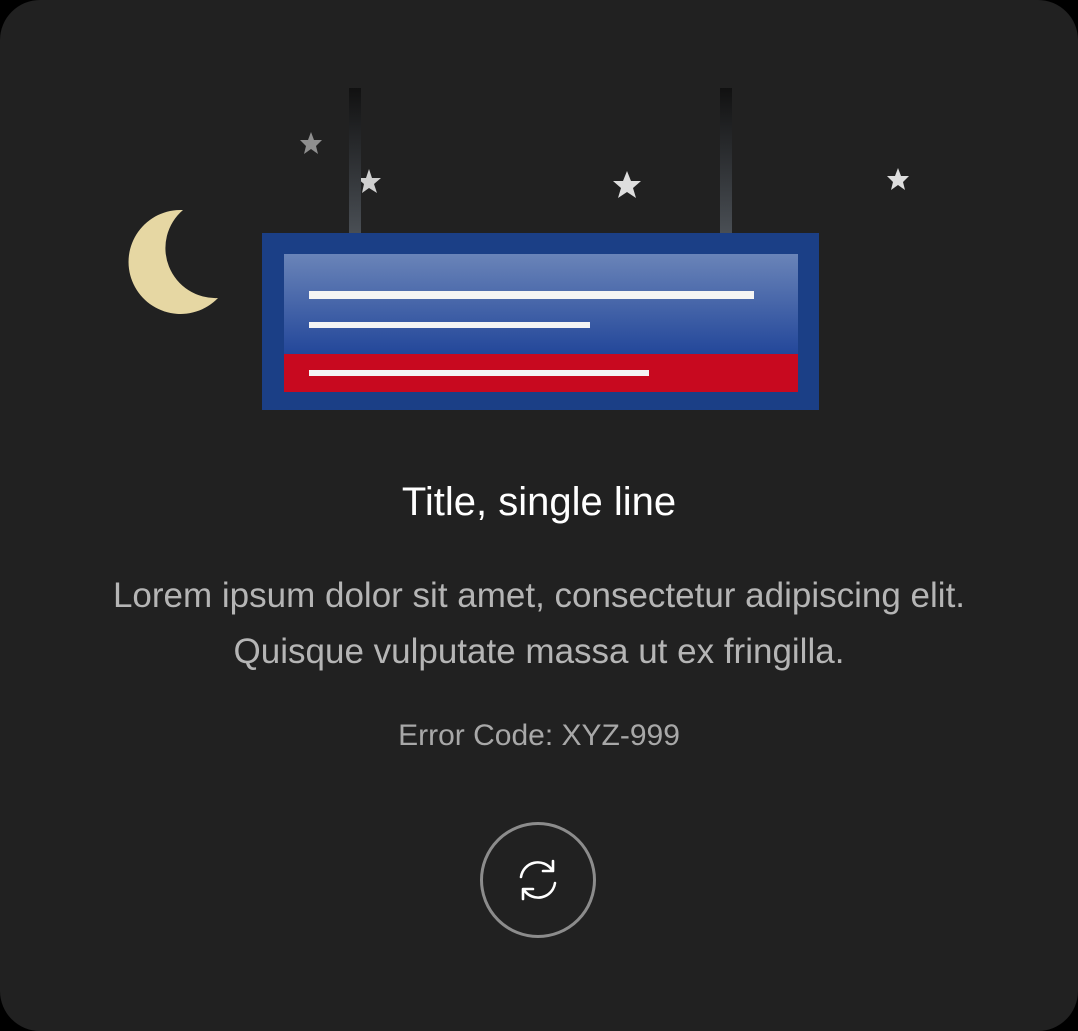 This screenshot has width=1078, height=1031. I want to click on refresh-button, so click(538, 880).